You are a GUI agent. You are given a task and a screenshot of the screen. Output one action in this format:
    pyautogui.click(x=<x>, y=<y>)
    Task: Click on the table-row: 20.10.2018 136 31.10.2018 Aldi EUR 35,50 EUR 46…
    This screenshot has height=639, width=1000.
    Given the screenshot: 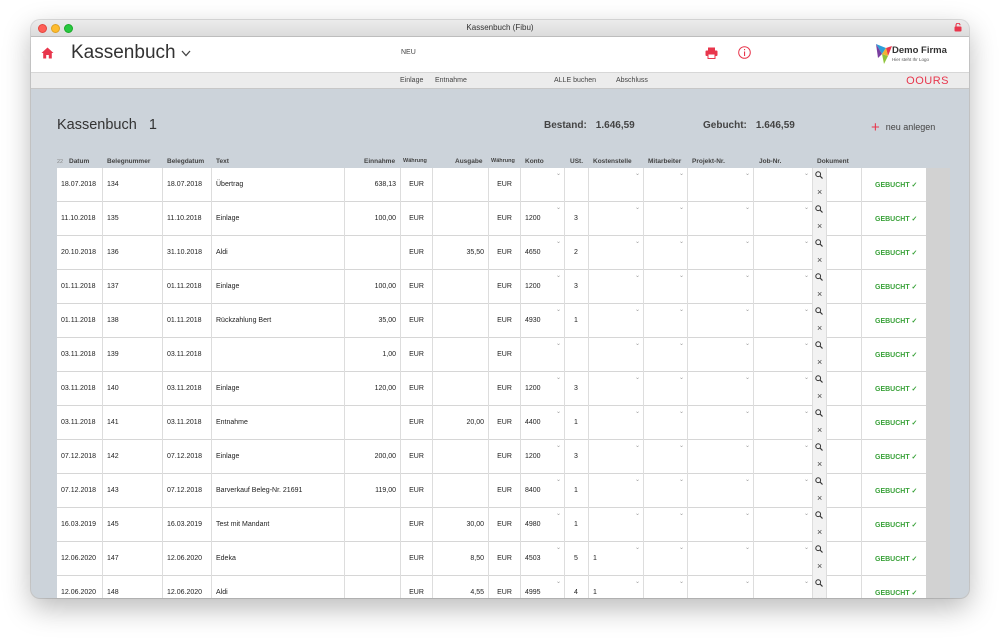 What is the action you would take?
    pyautogui.click(x=503, y=253)
    